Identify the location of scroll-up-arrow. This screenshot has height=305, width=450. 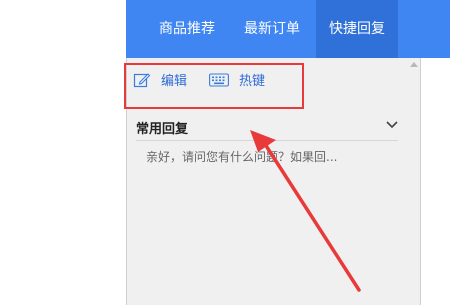
(414, 64).